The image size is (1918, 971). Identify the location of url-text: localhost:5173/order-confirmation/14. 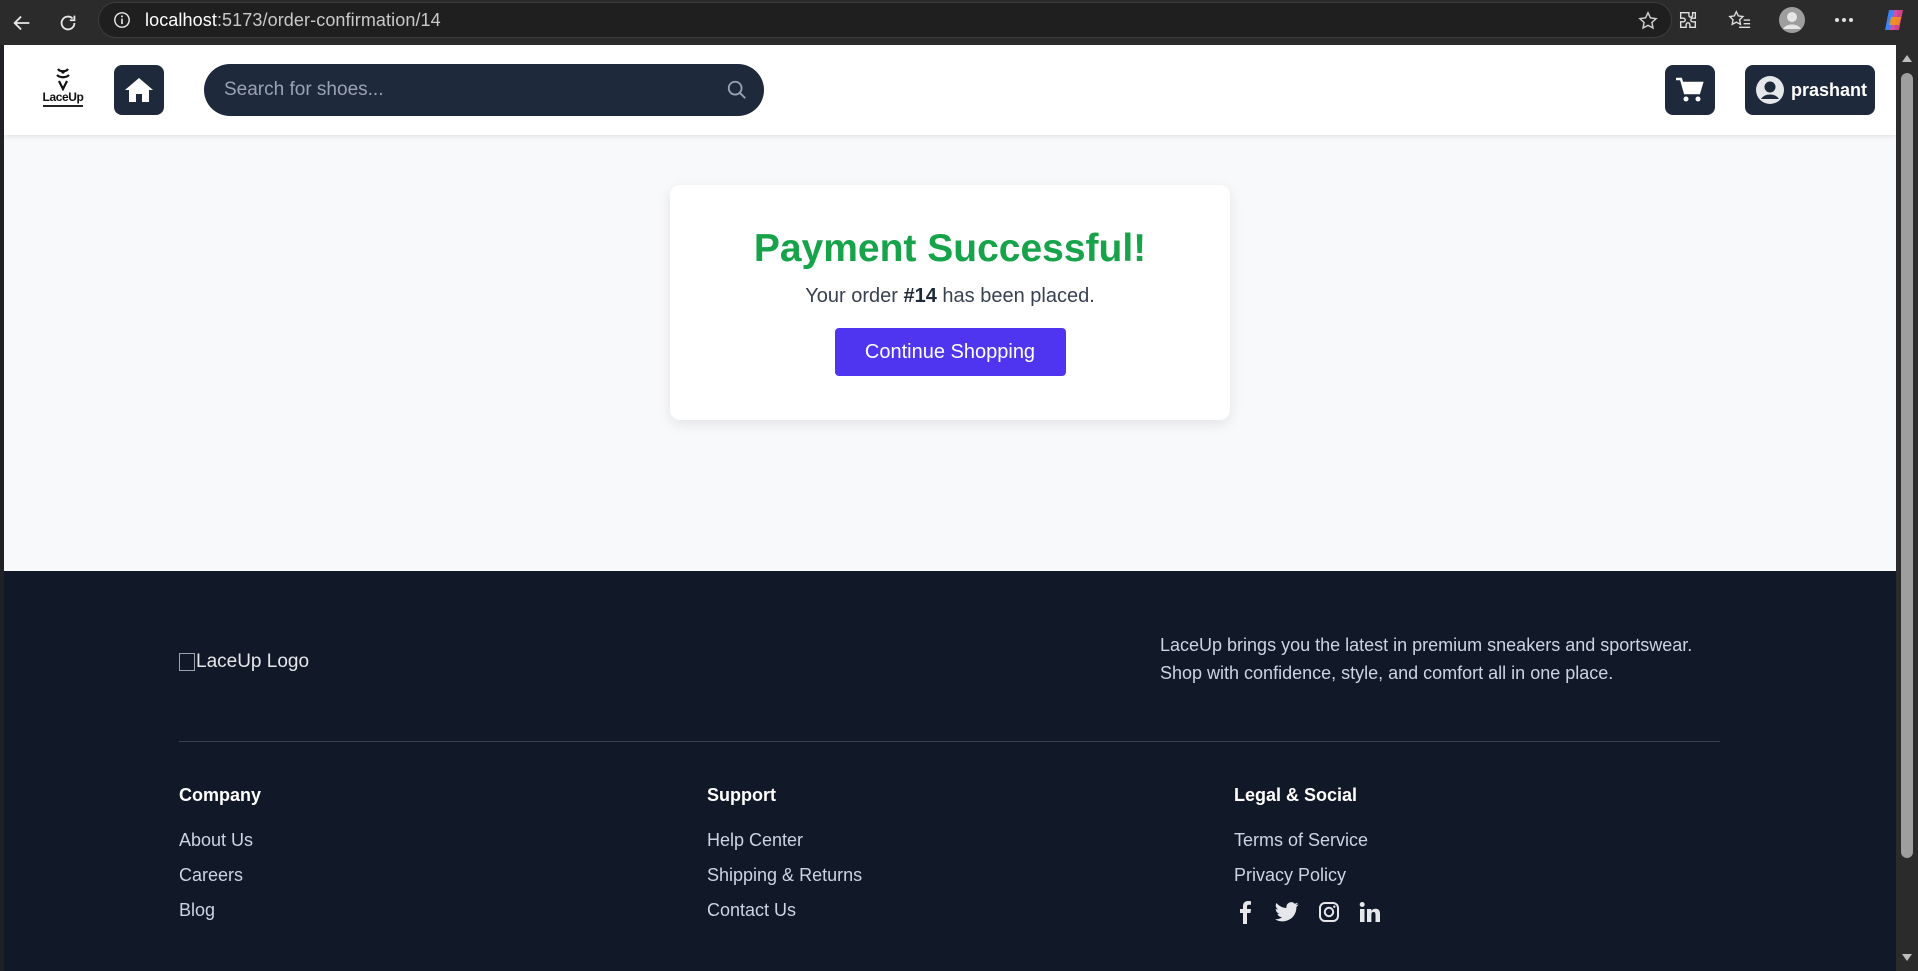
(293, 19).